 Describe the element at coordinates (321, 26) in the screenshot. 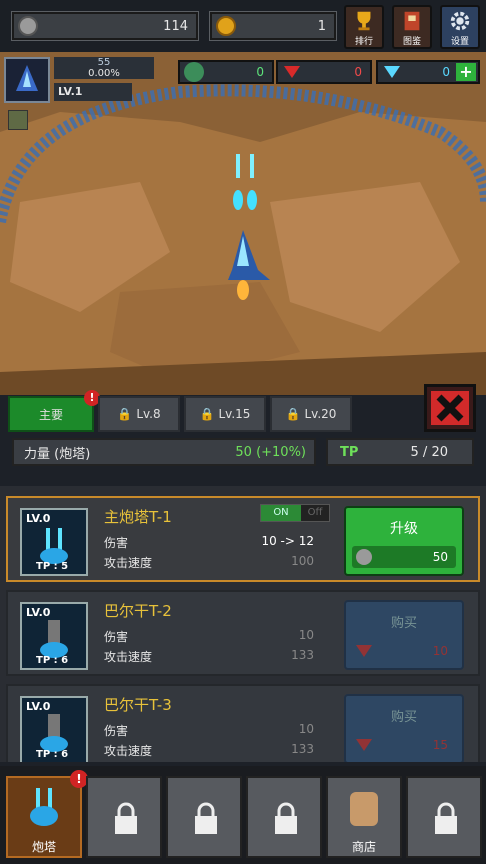

I see `gold-value: 1` at that location.